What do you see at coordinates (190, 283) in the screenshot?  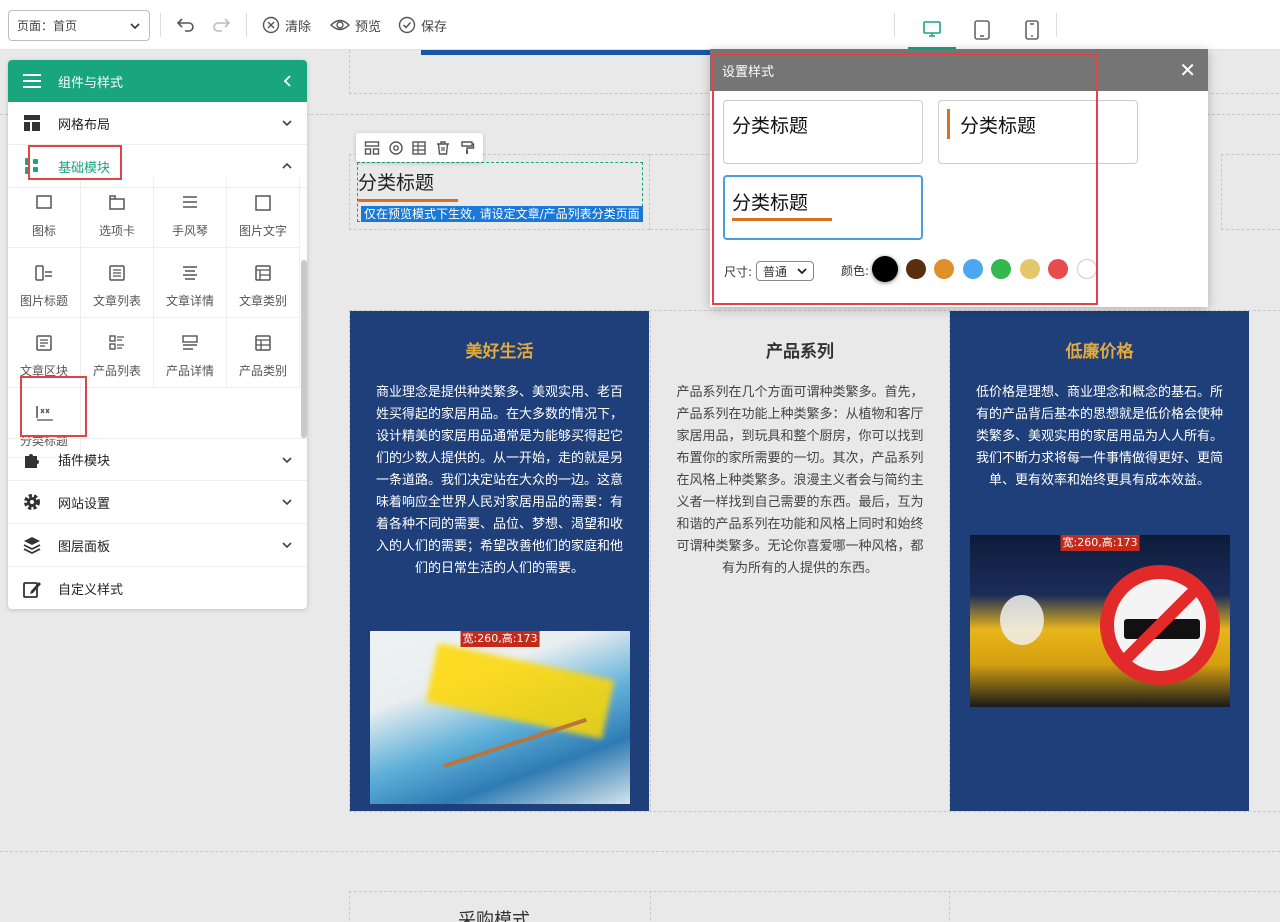 I see `module-item-article-detail: 文章详情` at bounding box center [190, 283].